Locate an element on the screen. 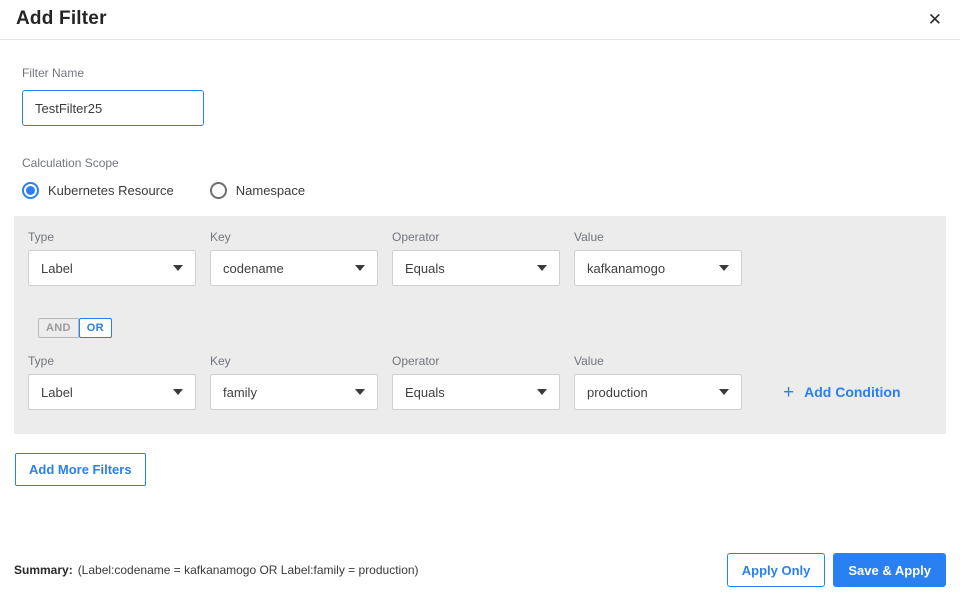  value-dropdown: kafkanamogo is located at coordinates (658, 268).